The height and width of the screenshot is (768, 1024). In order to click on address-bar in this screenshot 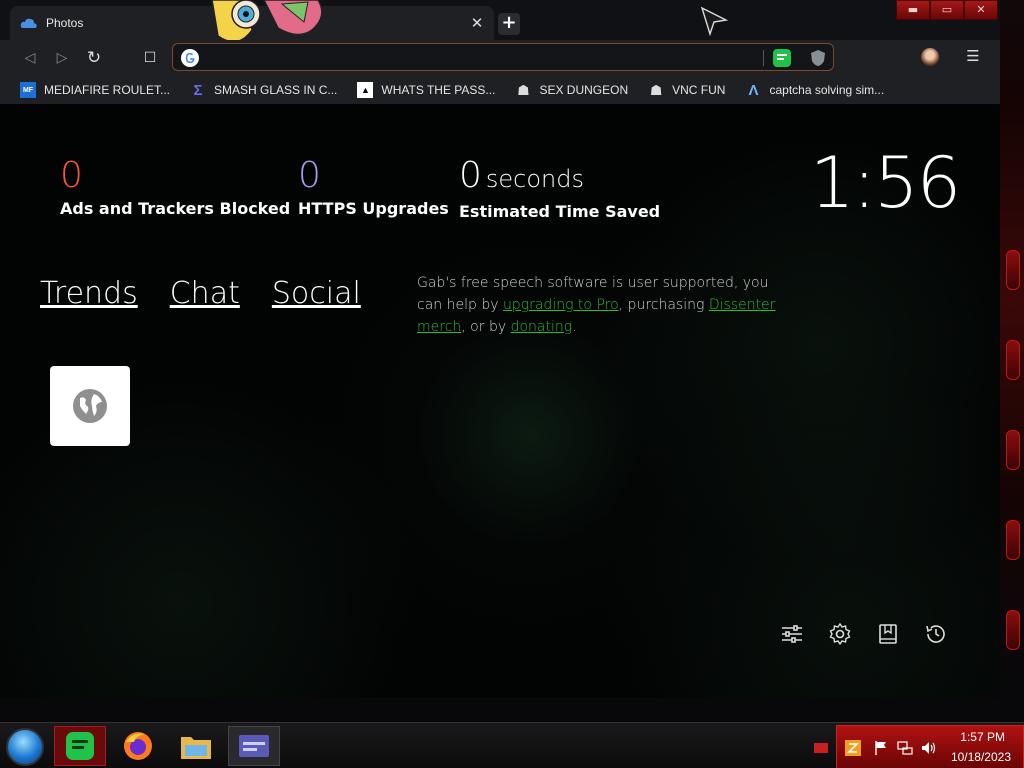, I will do `click(503, 57)`.